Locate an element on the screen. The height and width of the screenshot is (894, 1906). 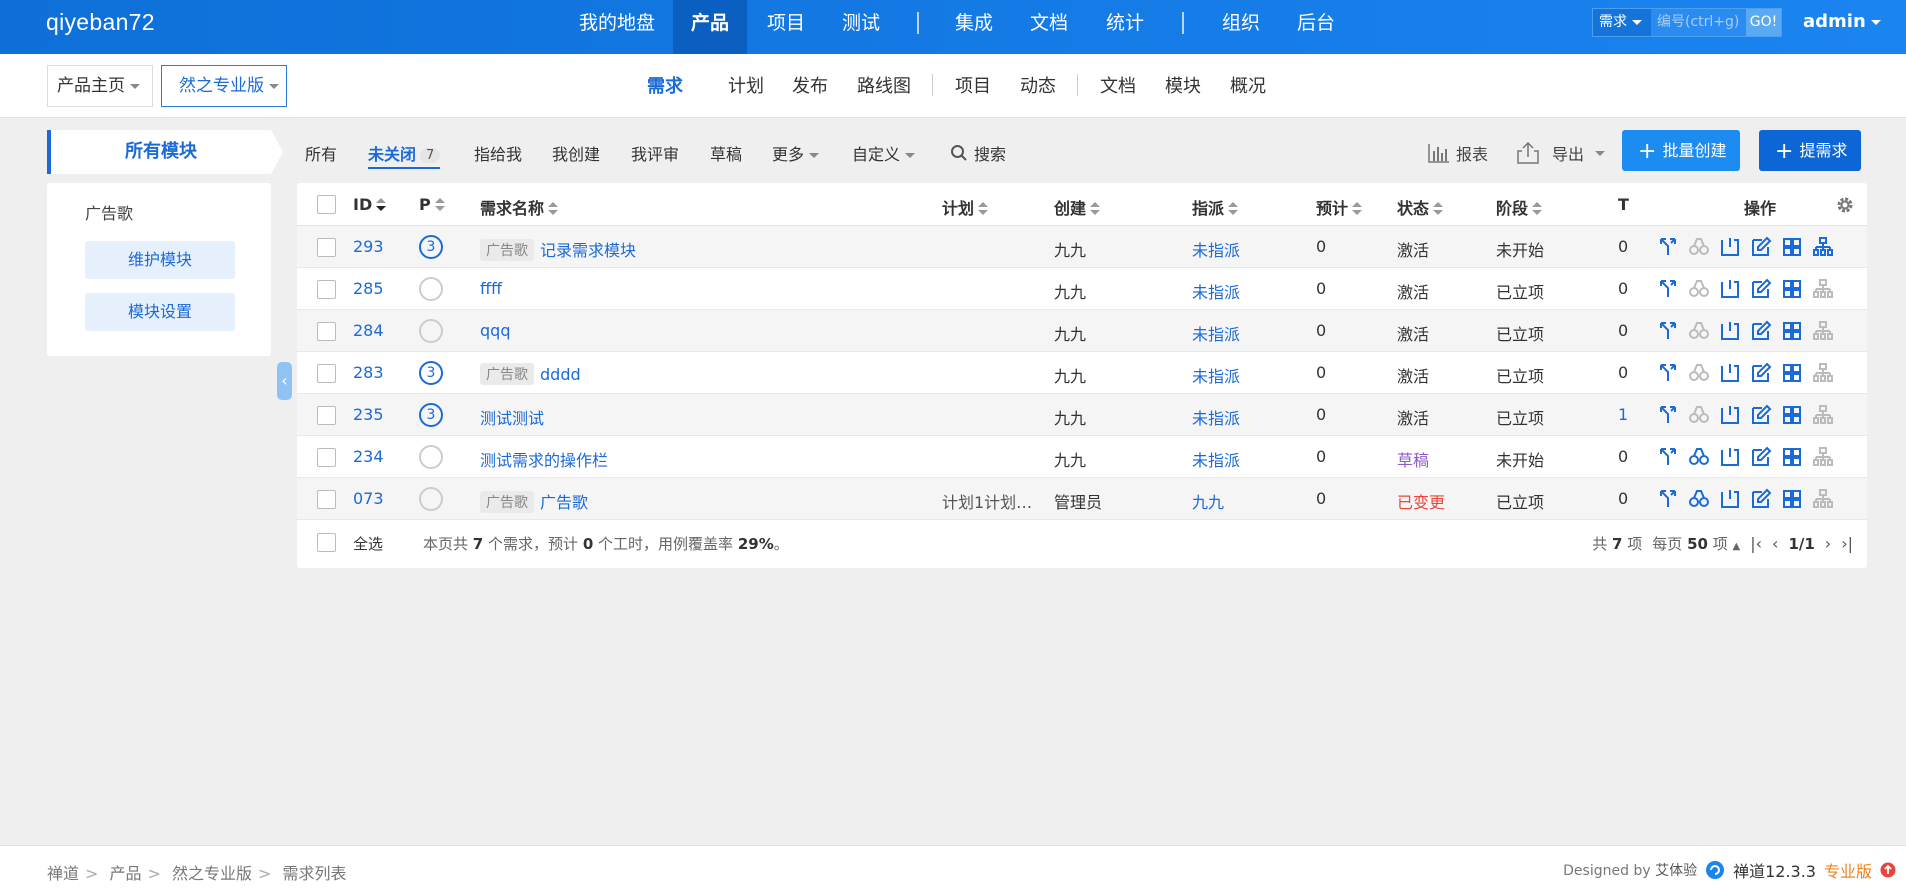
breadcrumb-item: 产品 is located at coordinates (126, 873).